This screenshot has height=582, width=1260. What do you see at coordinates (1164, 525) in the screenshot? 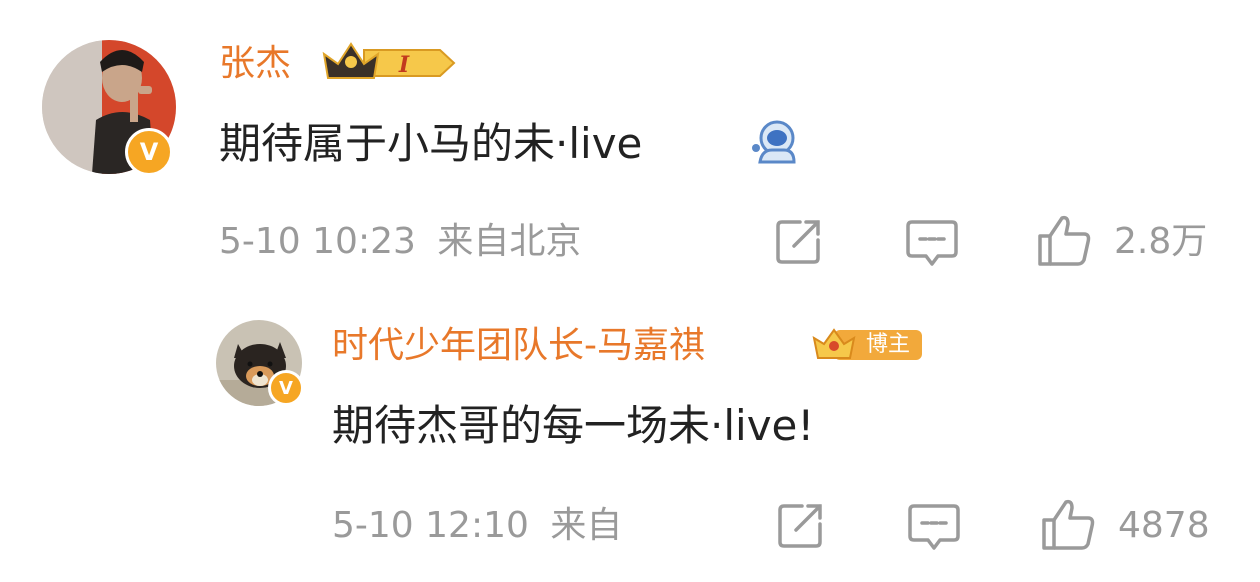
I see `like-count: 4878` at bounding box center [1164, 525].